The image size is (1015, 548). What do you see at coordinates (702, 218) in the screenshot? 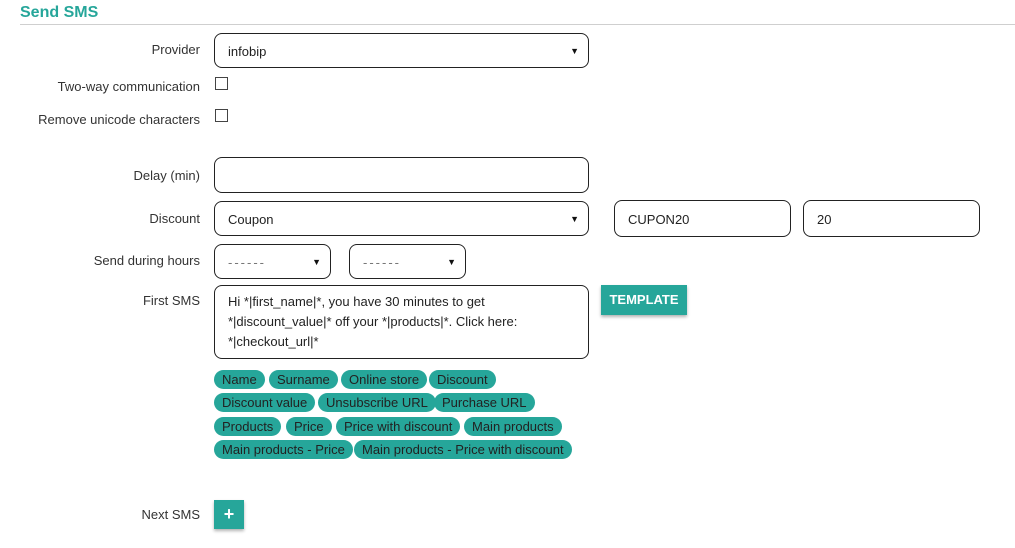
I see `coupon-code-input: CUPON20` at bounding box center [702, 218].